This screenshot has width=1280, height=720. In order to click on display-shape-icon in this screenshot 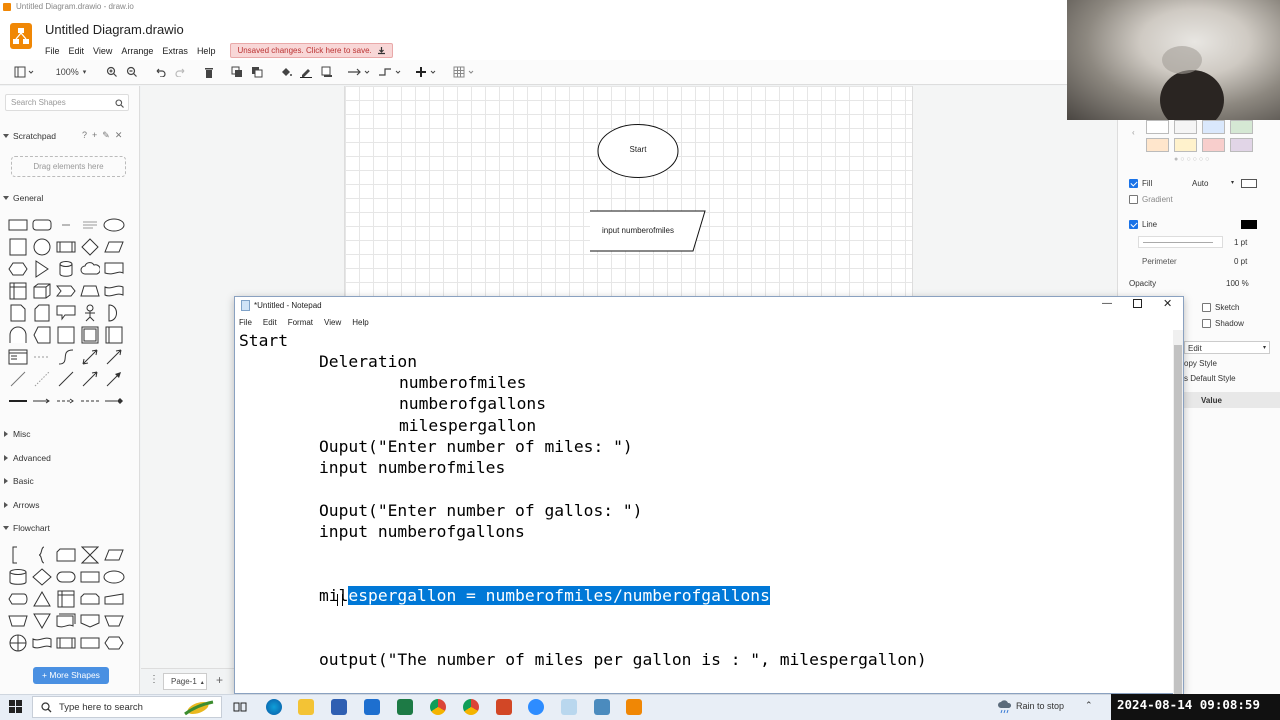, I will do `click(42, 335)`.